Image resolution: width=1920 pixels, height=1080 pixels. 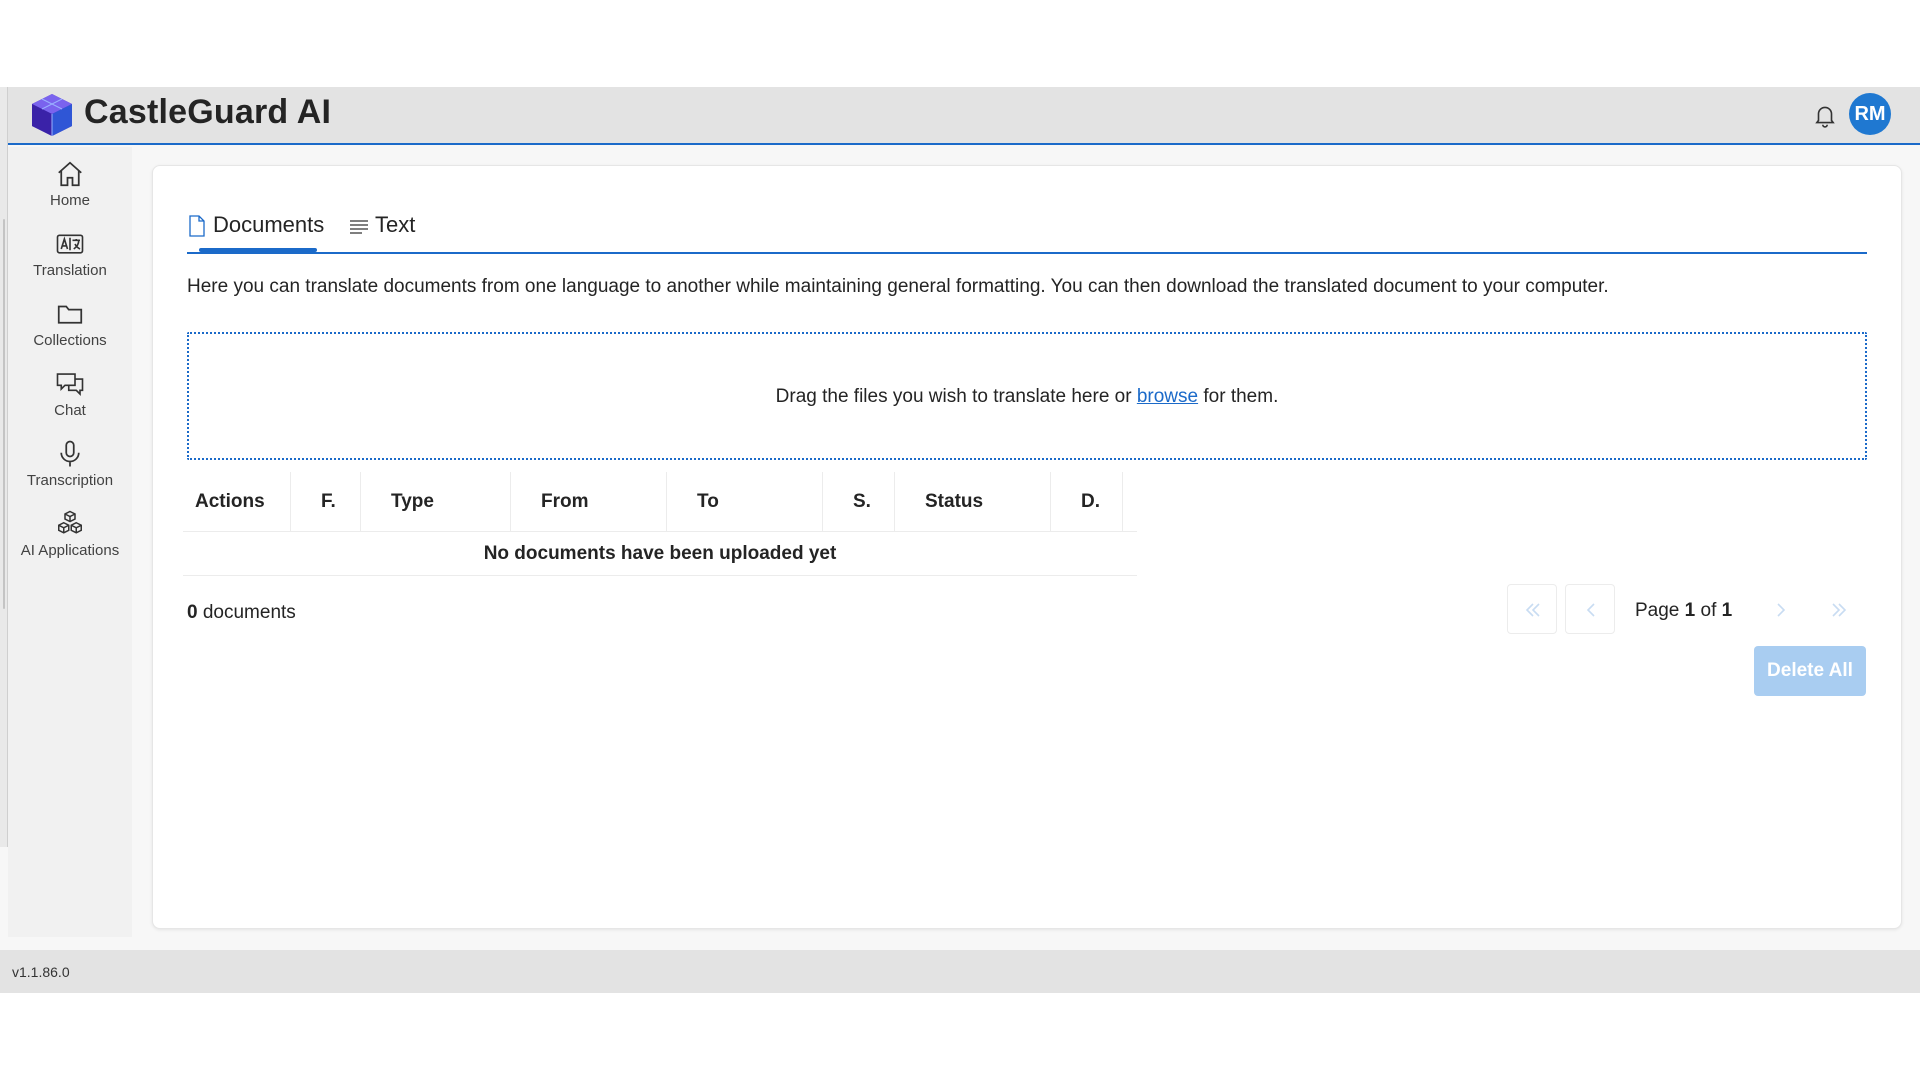 I want to click on tab-label: Documents, so click(x=269, y=224).